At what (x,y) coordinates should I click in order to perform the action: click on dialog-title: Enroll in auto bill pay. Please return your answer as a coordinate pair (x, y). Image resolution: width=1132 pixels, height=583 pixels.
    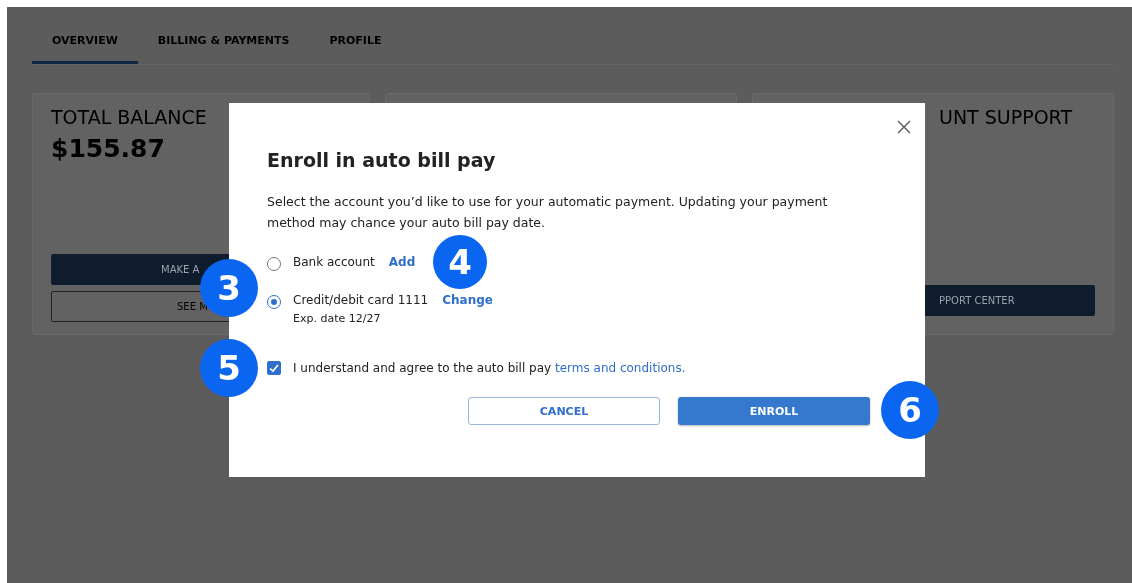
    Looking at the image, I should click on (382, 160).